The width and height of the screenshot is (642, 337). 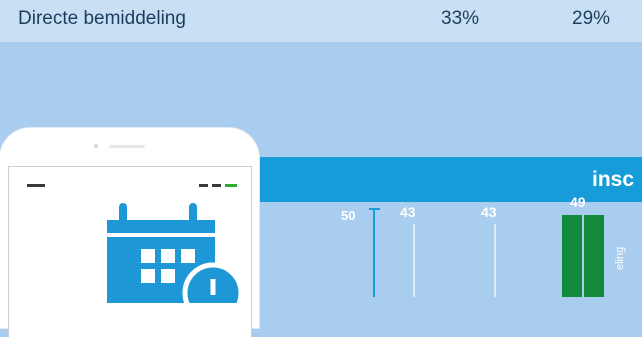 What do you see at coordinates (36, 185) in the screenshot?
I see `statusbar-left-icon` at bounding box center [36, 185].